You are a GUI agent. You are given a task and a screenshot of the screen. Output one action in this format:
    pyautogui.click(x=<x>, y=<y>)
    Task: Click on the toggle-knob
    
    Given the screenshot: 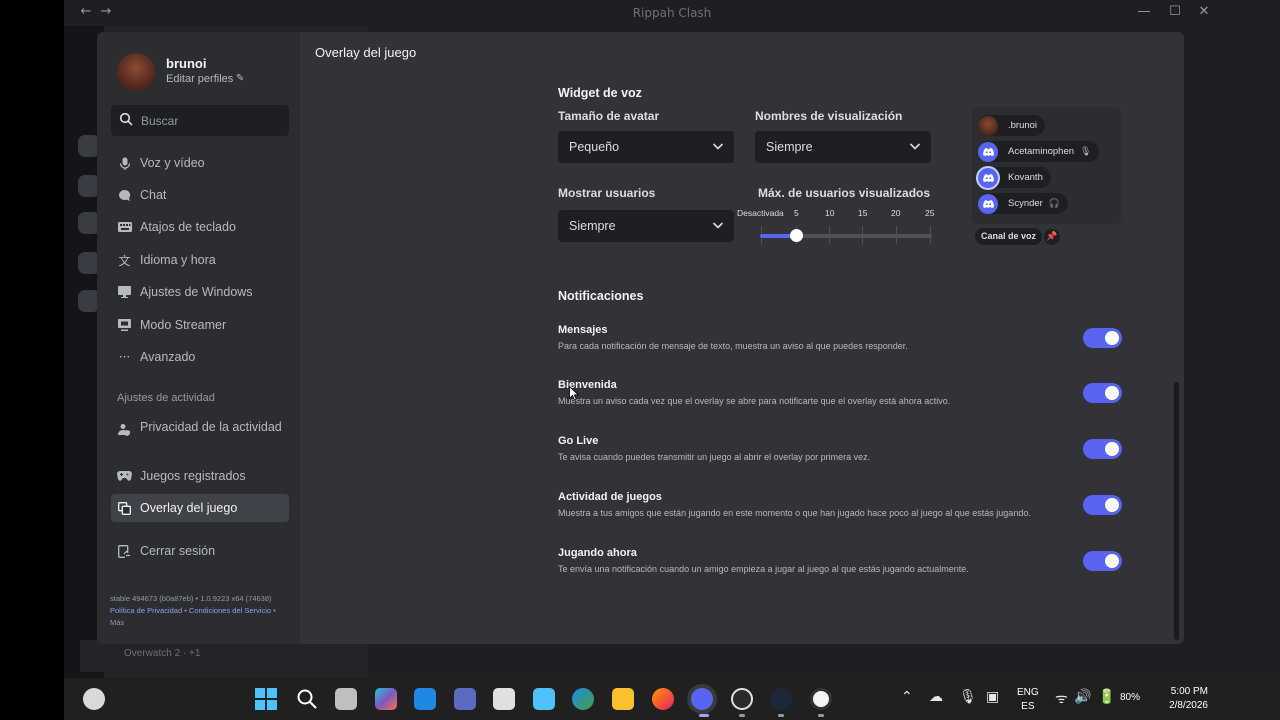 What is the action you would take?
    pyautogui.click(x=1112, y=449)
    